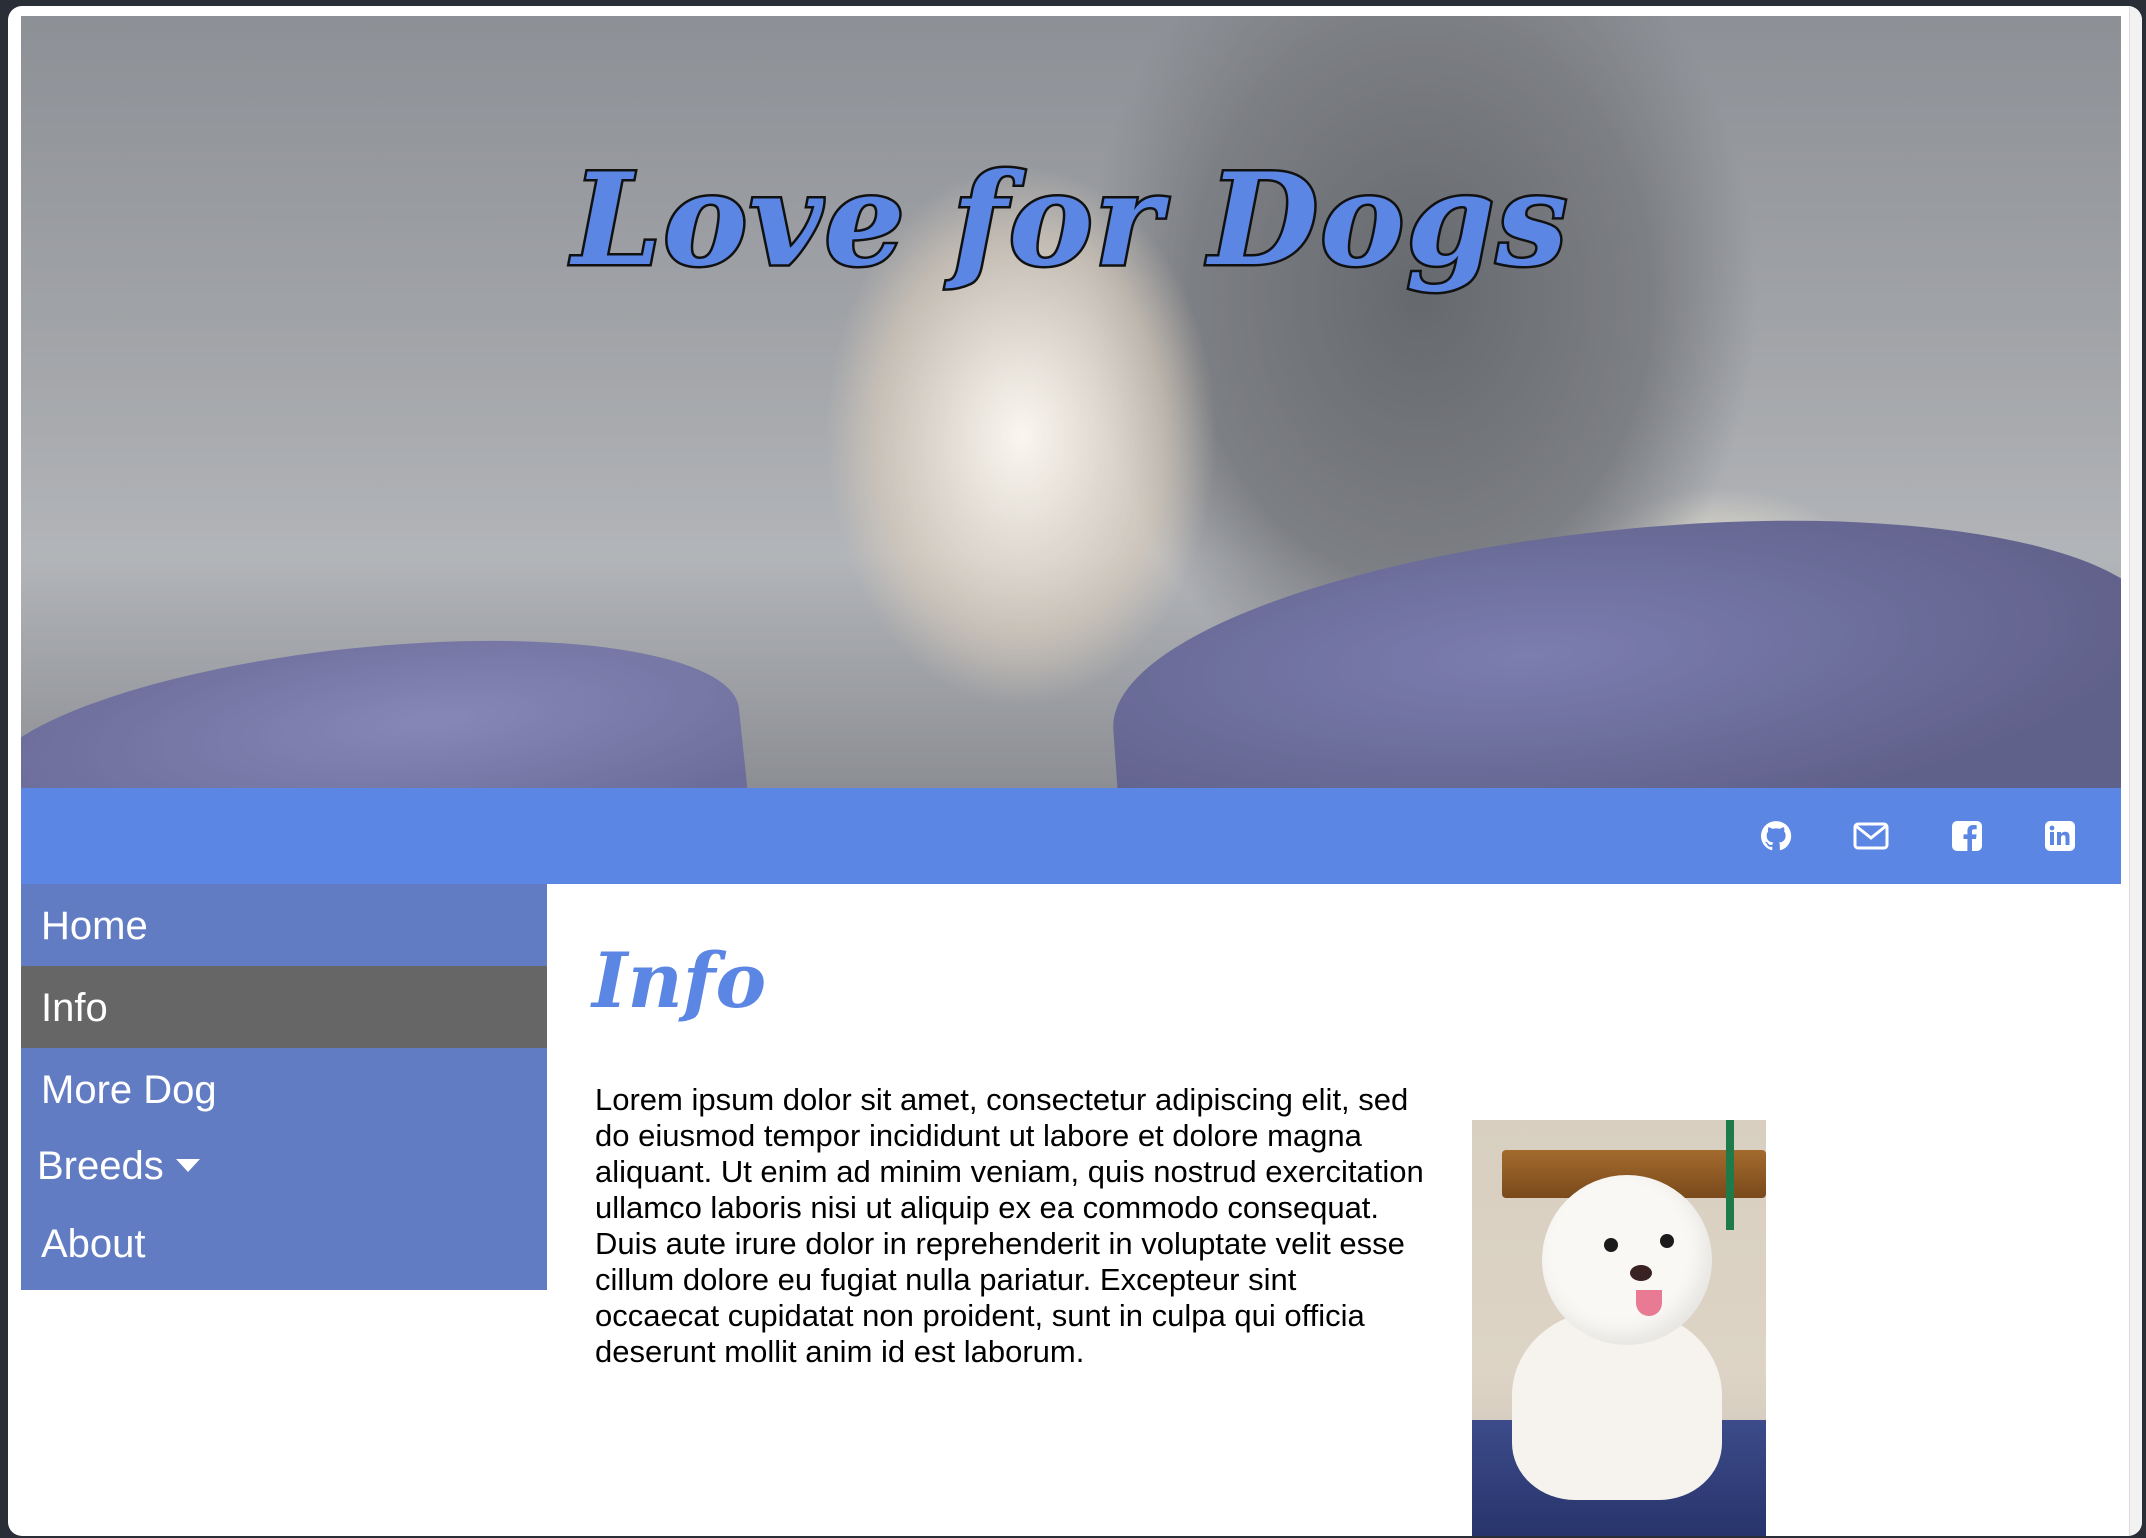 The image size is (2146, 1538). What do you see at coordinates (1730, 1175) in the screenshot?
I see `photo-pole` at bounding box center [1730, 1175].